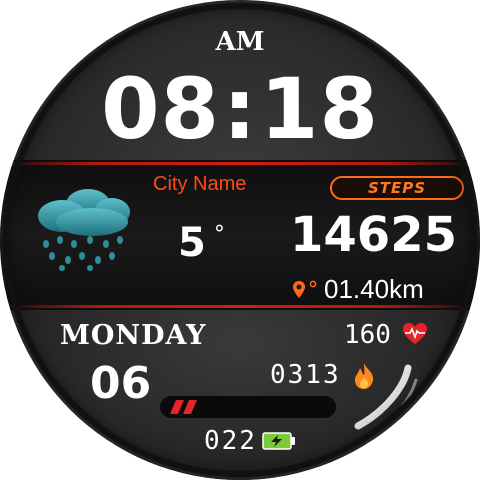 This screenshot has height=480, width=480. I want to click on time-hours: 08, so click(160, 109).